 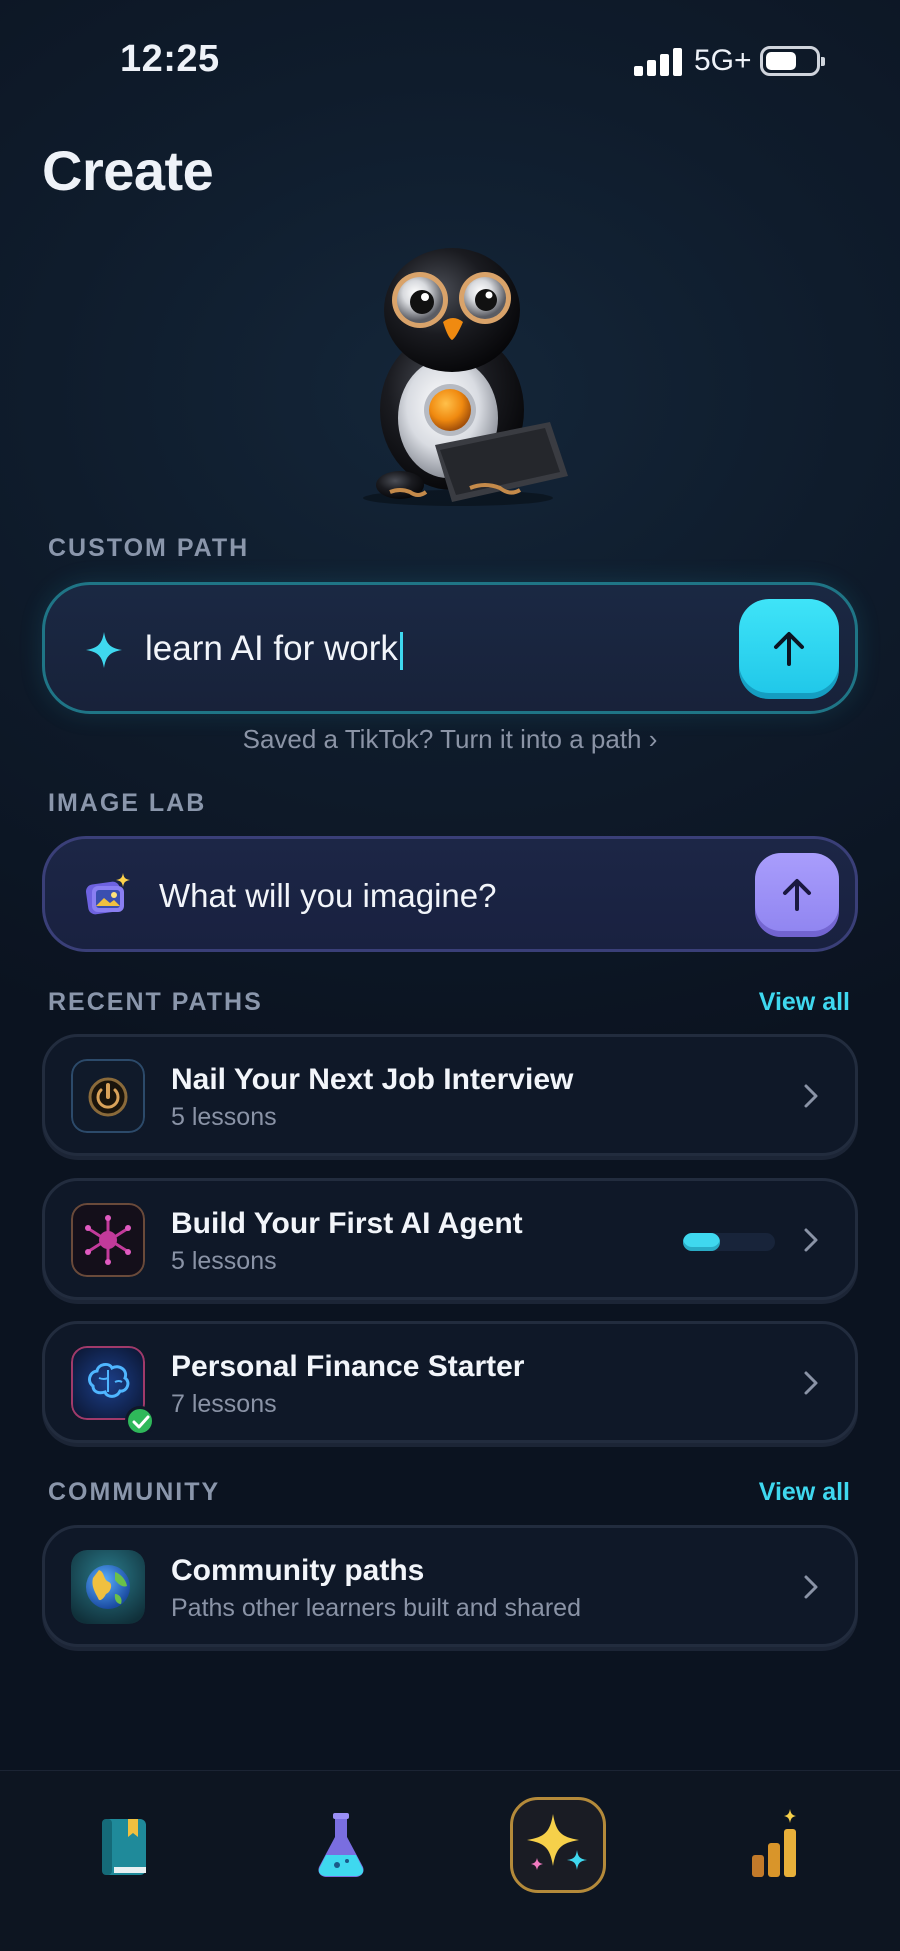 What do you see at coordinates (108, 1096) in the screenshot?
I see `power-icon` at bounding box center [108, 1096].